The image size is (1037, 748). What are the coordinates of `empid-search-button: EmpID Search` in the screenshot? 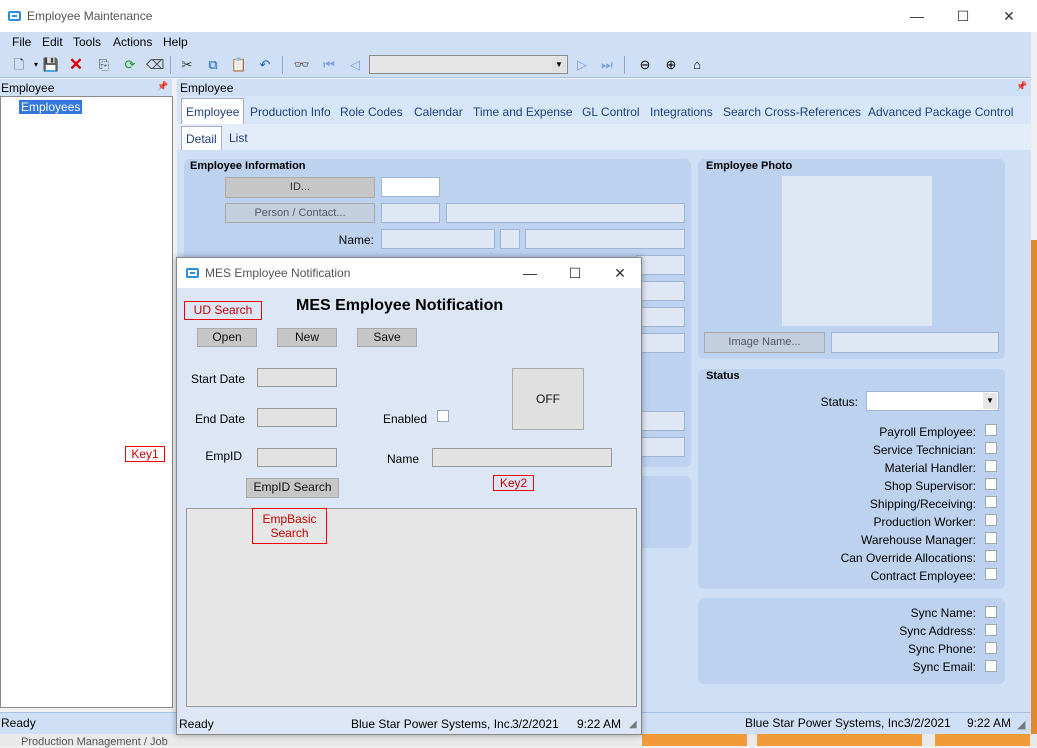 It's located at (292, 488).